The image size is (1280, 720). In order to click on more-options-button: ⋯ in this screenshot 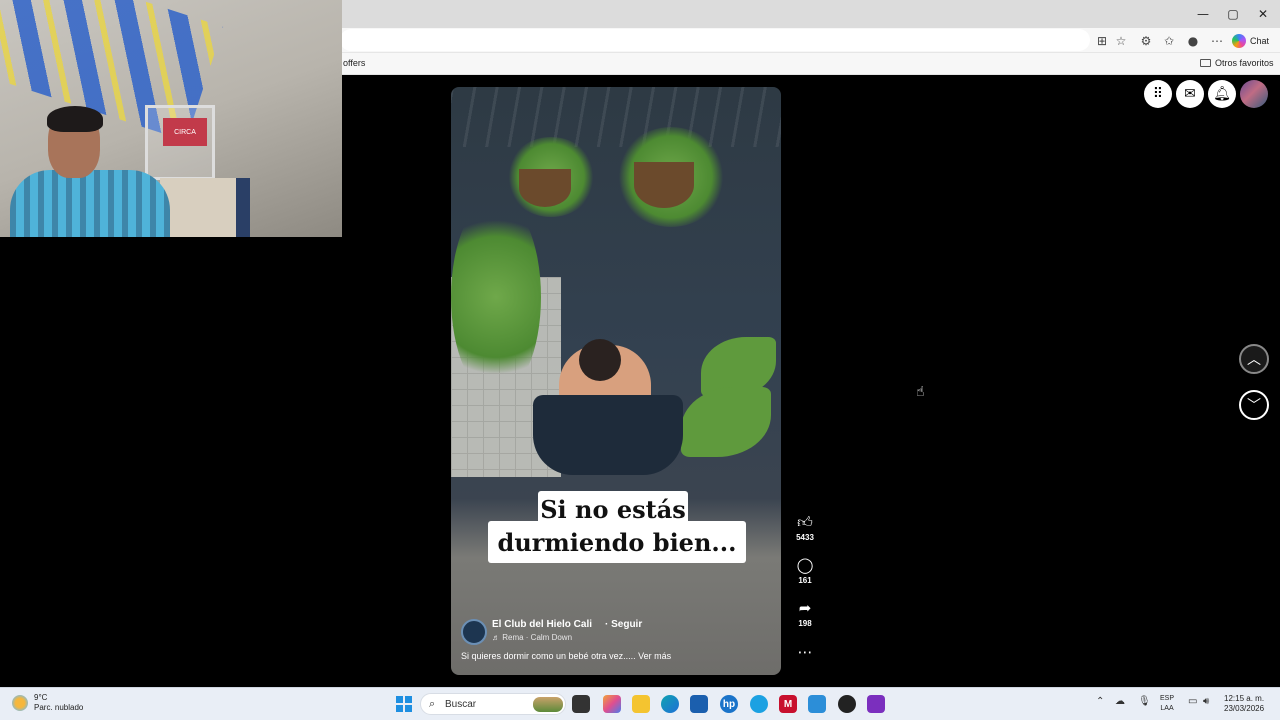, I will do `click(805, 652)`.